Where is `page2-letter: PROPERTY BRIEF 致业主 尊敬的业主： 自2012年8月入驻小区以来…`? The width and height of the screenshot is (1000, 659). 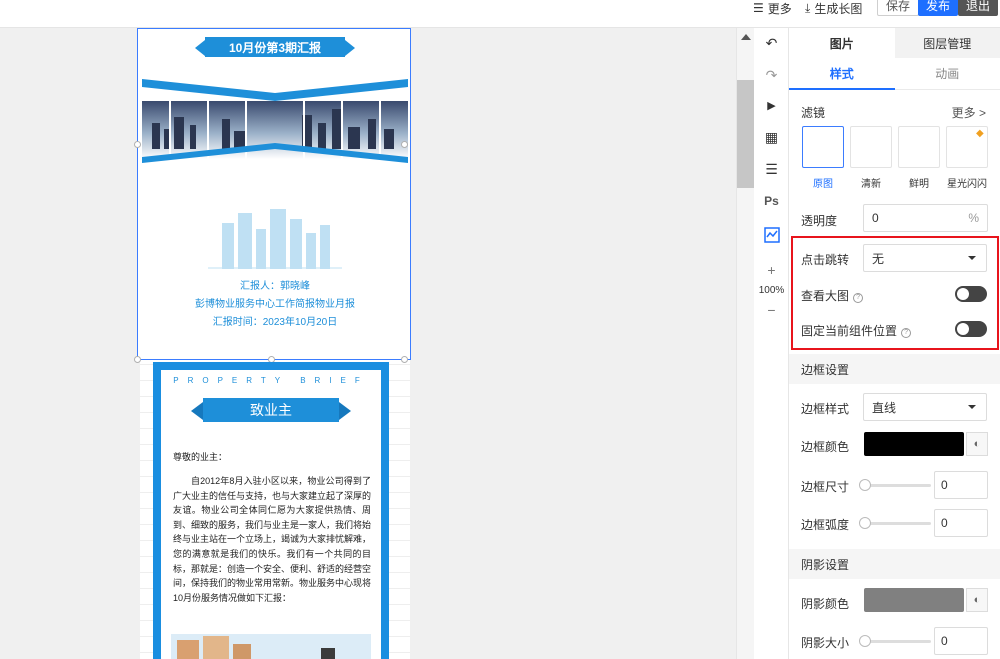
page2-letter: PROPERTY BRIEF 致业主 尊敬的业主： 自2012年8月入驻小区以来… is located at coordinates (271, 510).